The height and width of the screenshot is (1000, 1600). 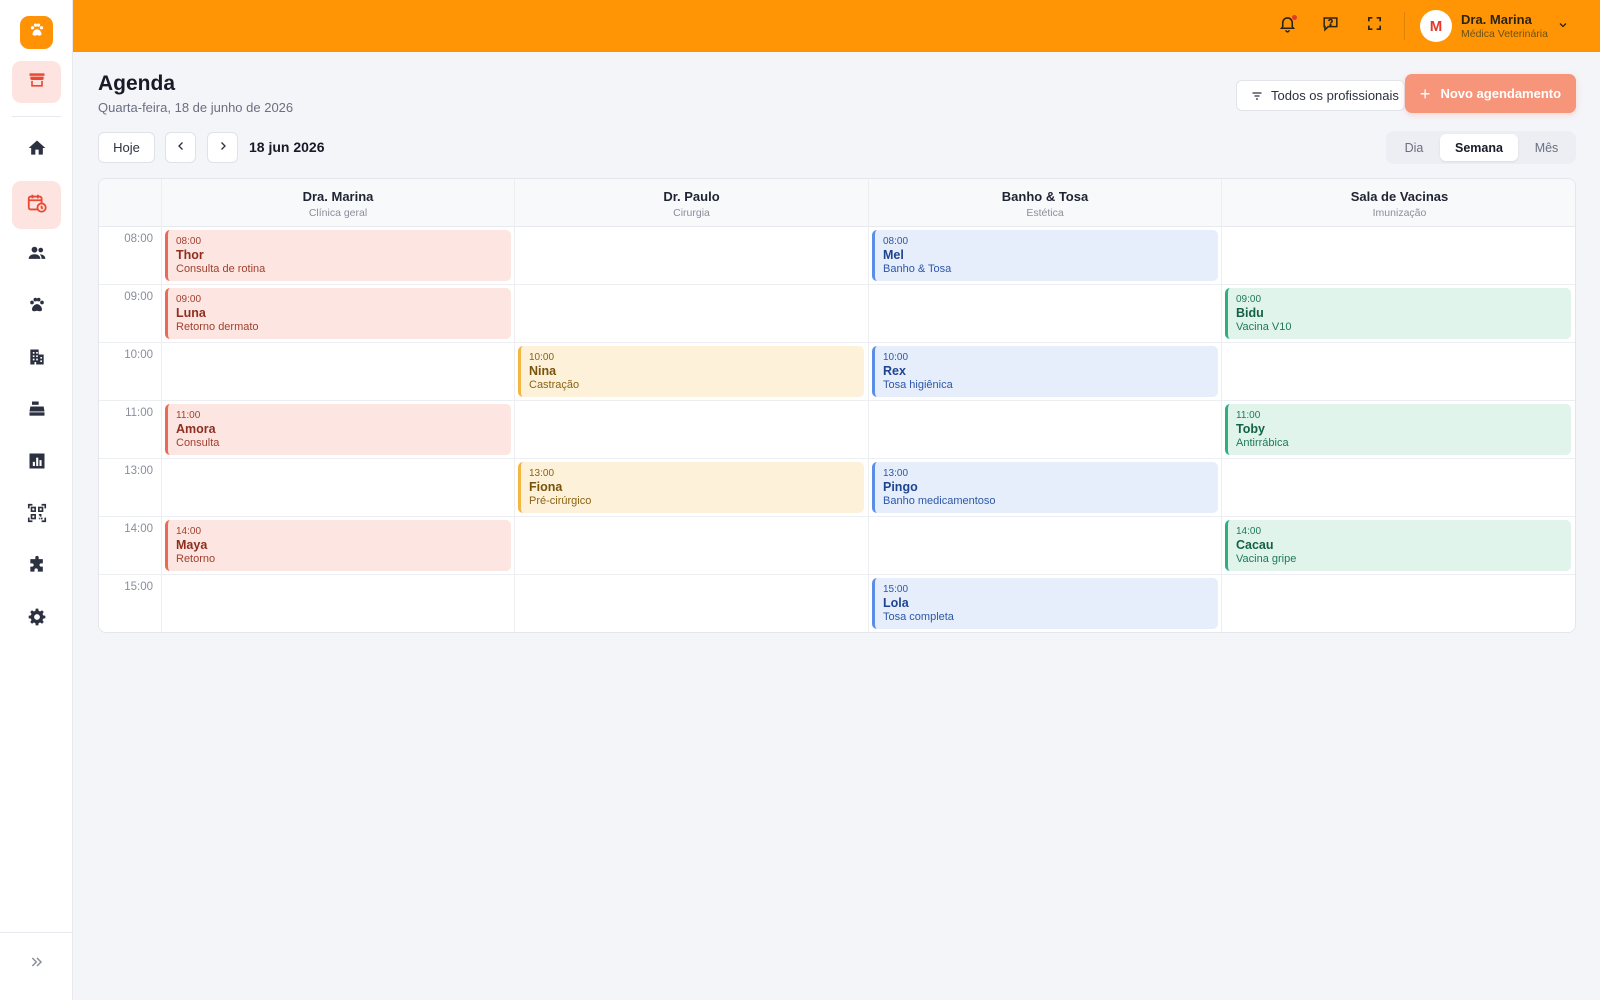 I want to click on store-icon, so click(x=37, y=82).